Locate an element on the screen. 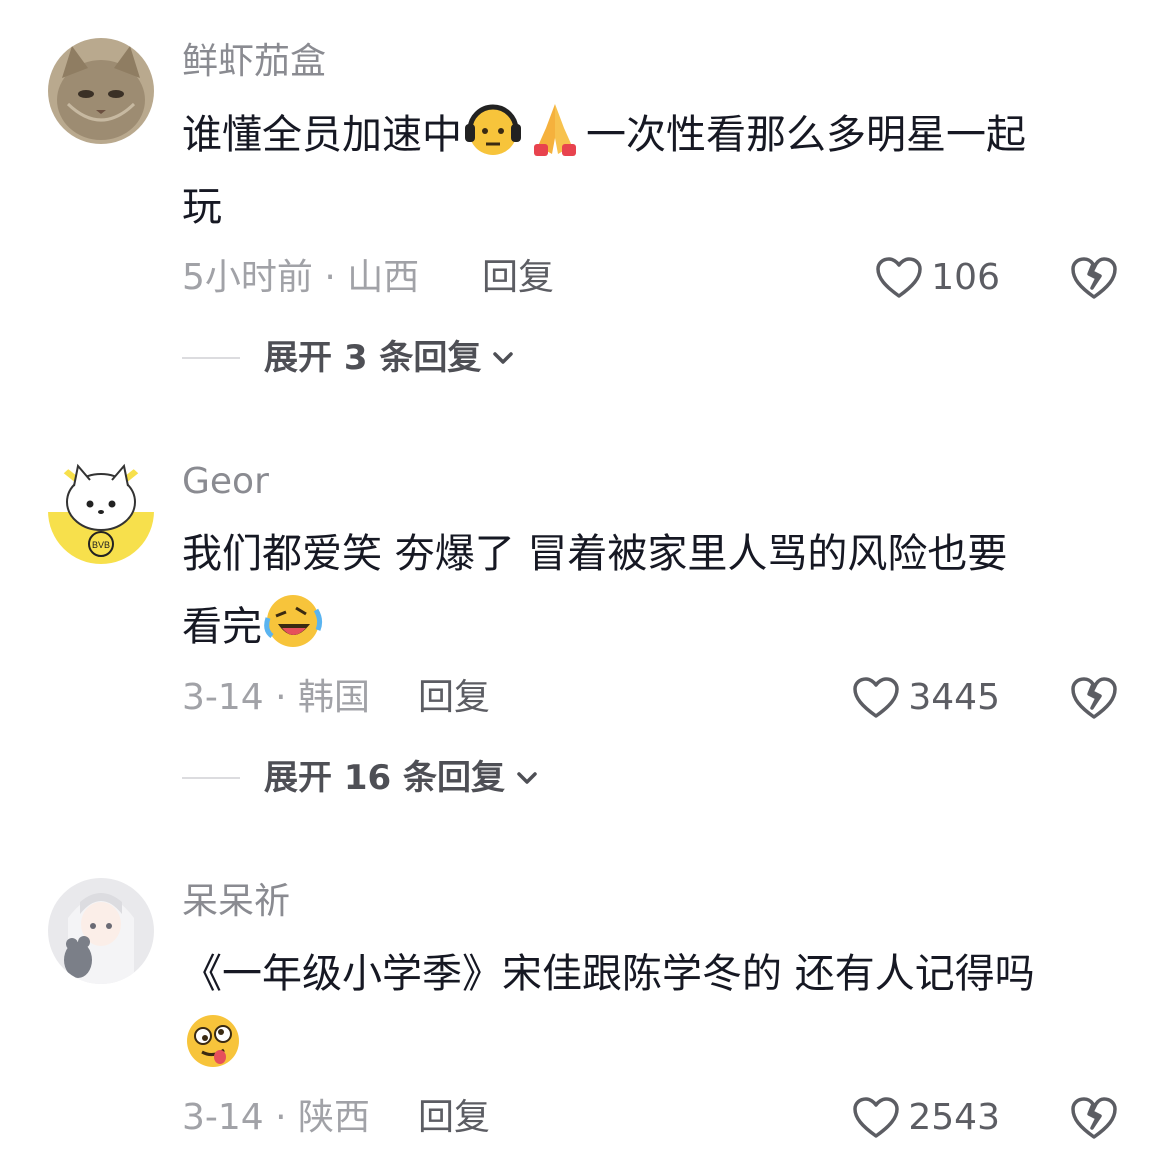 The image size is (1170, 1160). comment-text: 《一年级小学季》宋佳跟陈学冬的 还有人记得吗 is located at coordinates (657, 1010).